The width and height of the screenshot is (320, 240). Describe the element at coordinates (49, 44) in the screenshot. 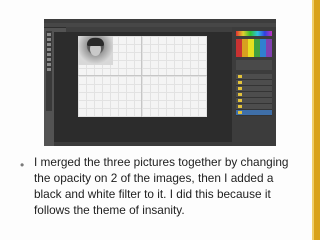

I see `lasso-tool-icon` at that location.